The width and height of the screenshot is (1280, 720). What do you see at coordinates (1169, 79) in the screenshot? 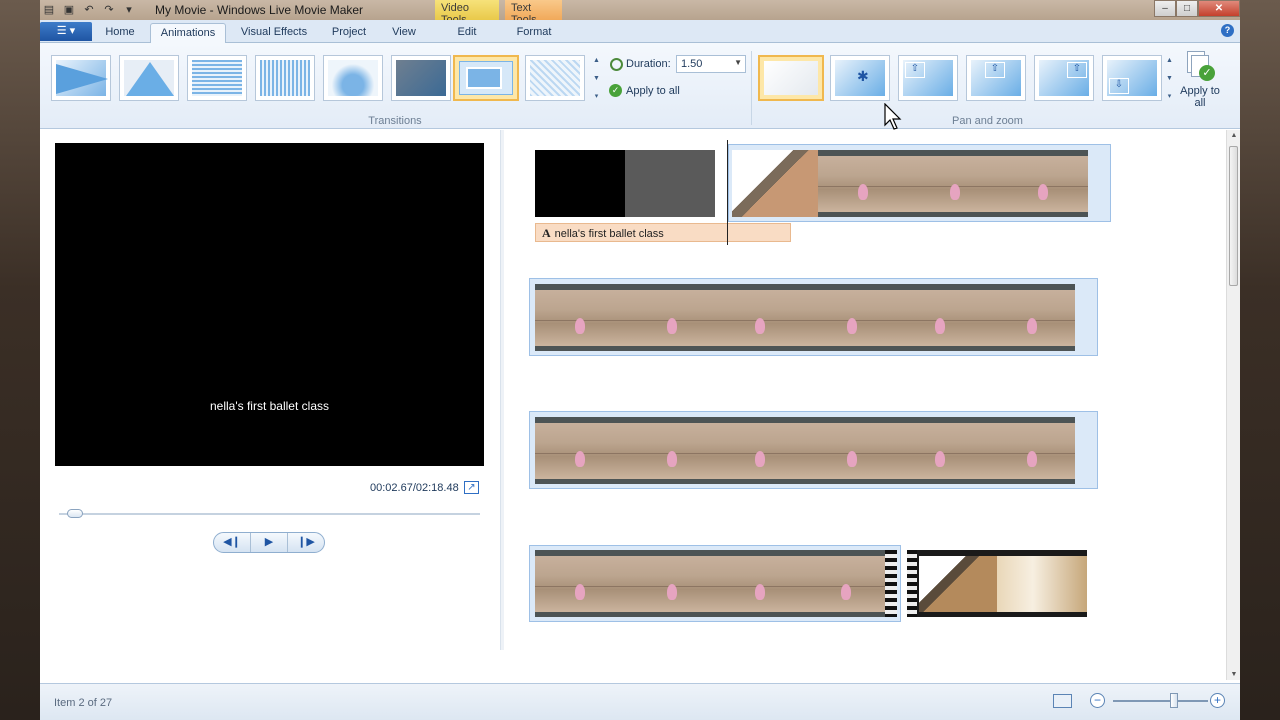
I see `pan-zoom-scroll-down-icon: ▼` at bounding box center [1169, 79].